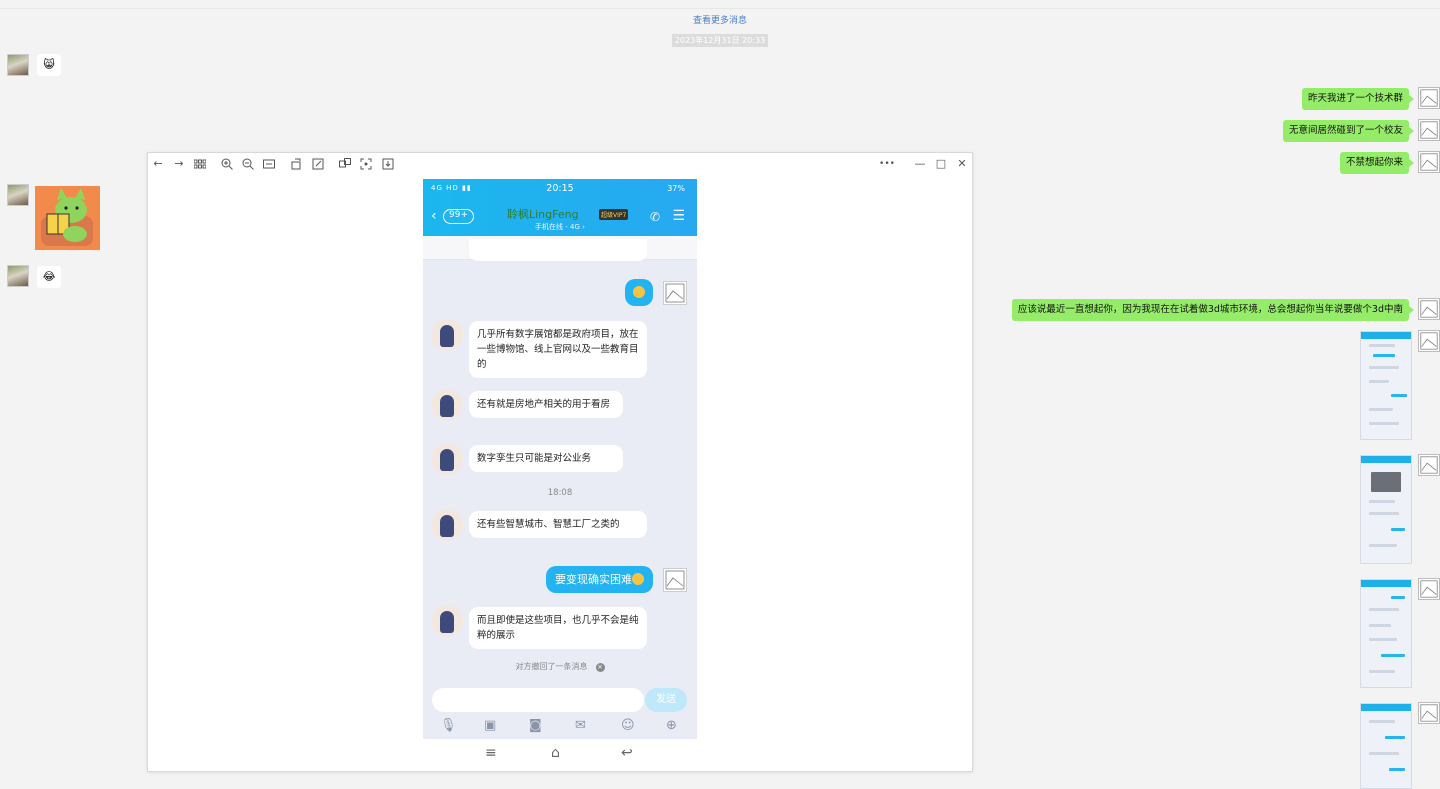 Image resolution: width=1440 pixels, height=789 pixels. Describe the element at coordinates (200, 164) in the screenshot. I see `grid-icon` at that location.